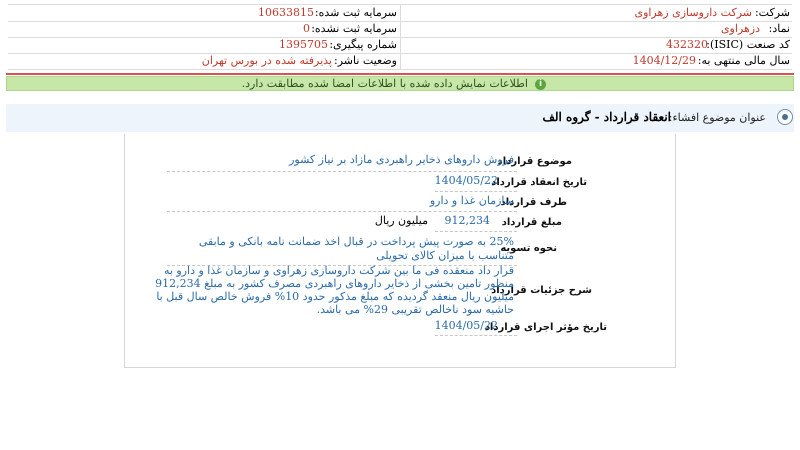 The image size is (800, 450). What do you see at coordinates (531, 222) in the screenshot?
I see `contract-amount-label: مبلغ قرارداد` at bounding box center [531, 222].